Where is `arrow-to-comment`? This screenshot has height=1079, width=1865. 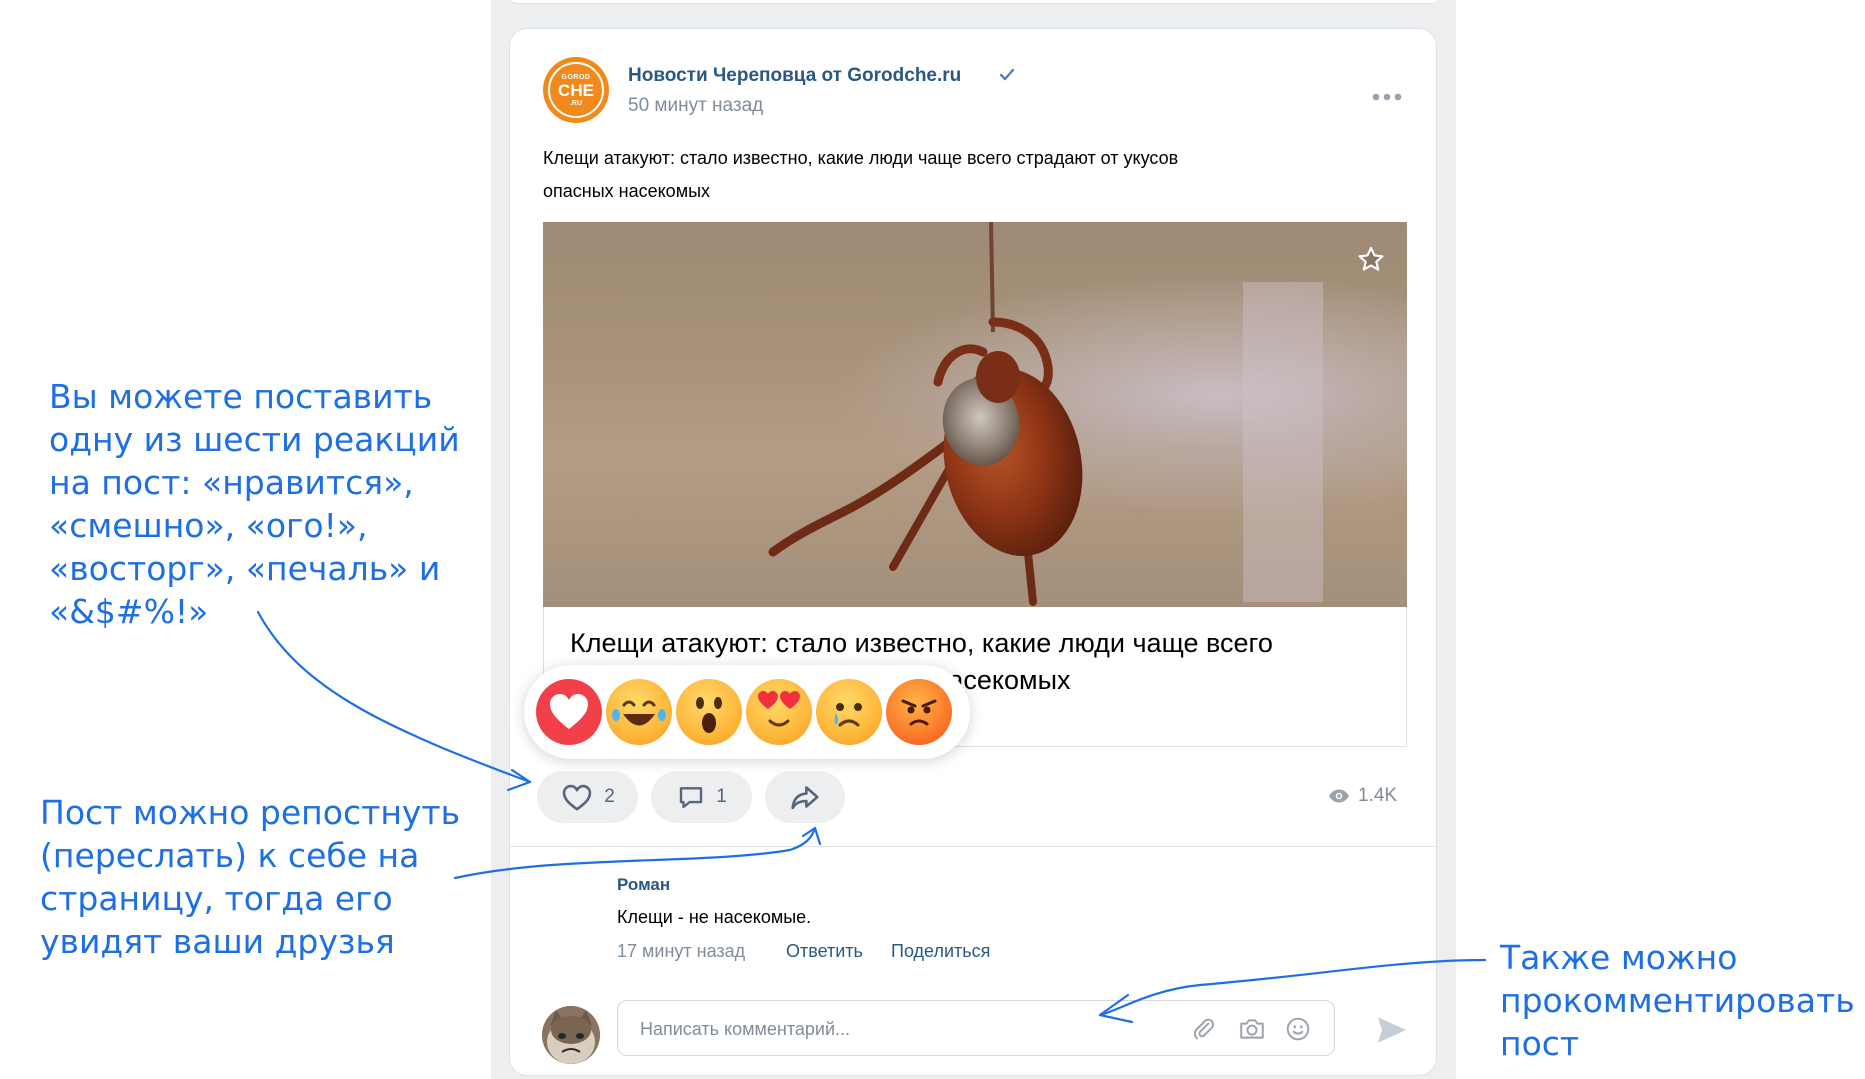 arrow-to-comment is located at coordinates (1292, 987).